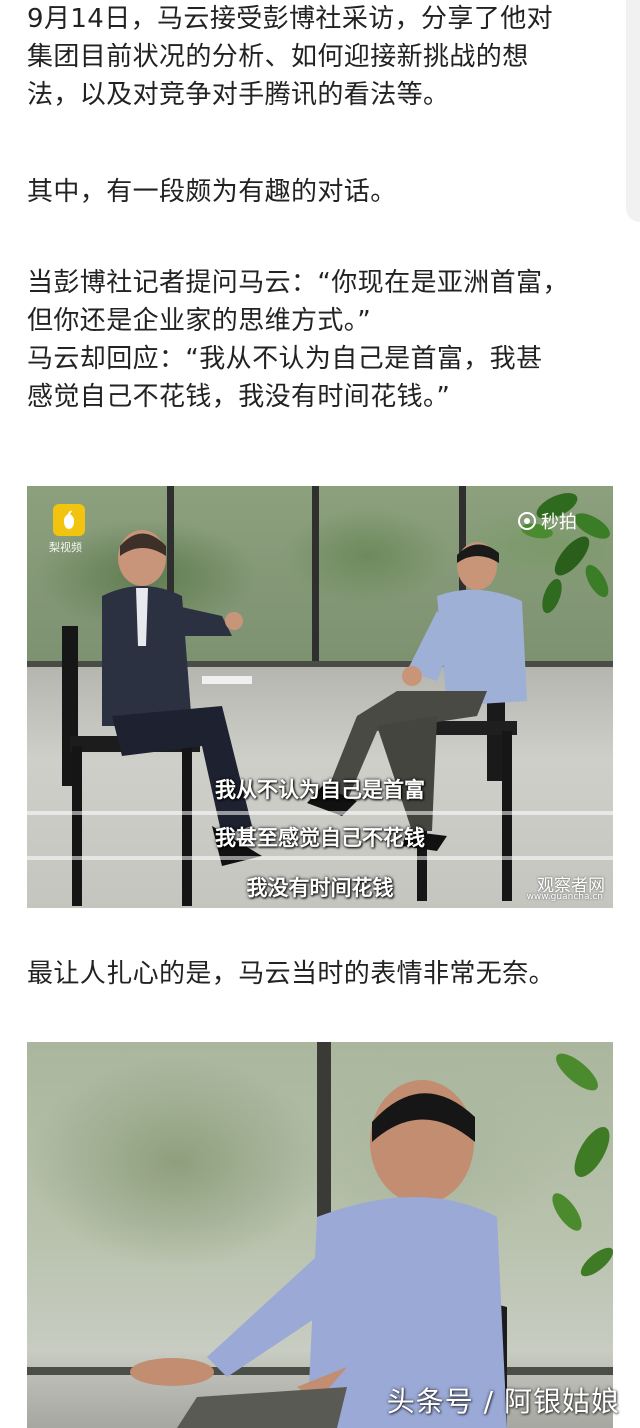 Image resolution: width=640 pixels, height=1428 pixels. Describe the element at coordinates (527, 521) in the screenshot. I see `camera-icon` at that location.